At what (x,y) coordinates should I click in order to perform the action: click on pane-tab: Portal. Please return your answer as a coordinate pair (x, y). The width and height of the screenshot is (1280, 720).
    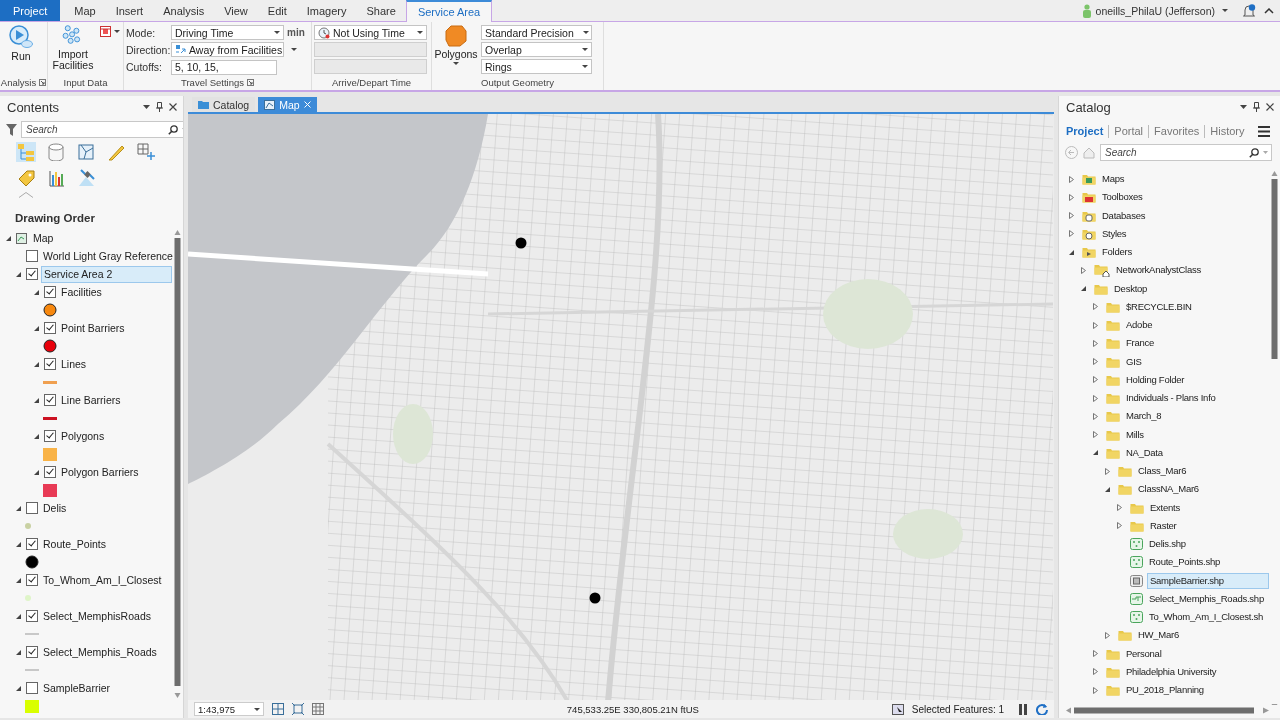
    Looking at the image, I should click on (1129, 131).